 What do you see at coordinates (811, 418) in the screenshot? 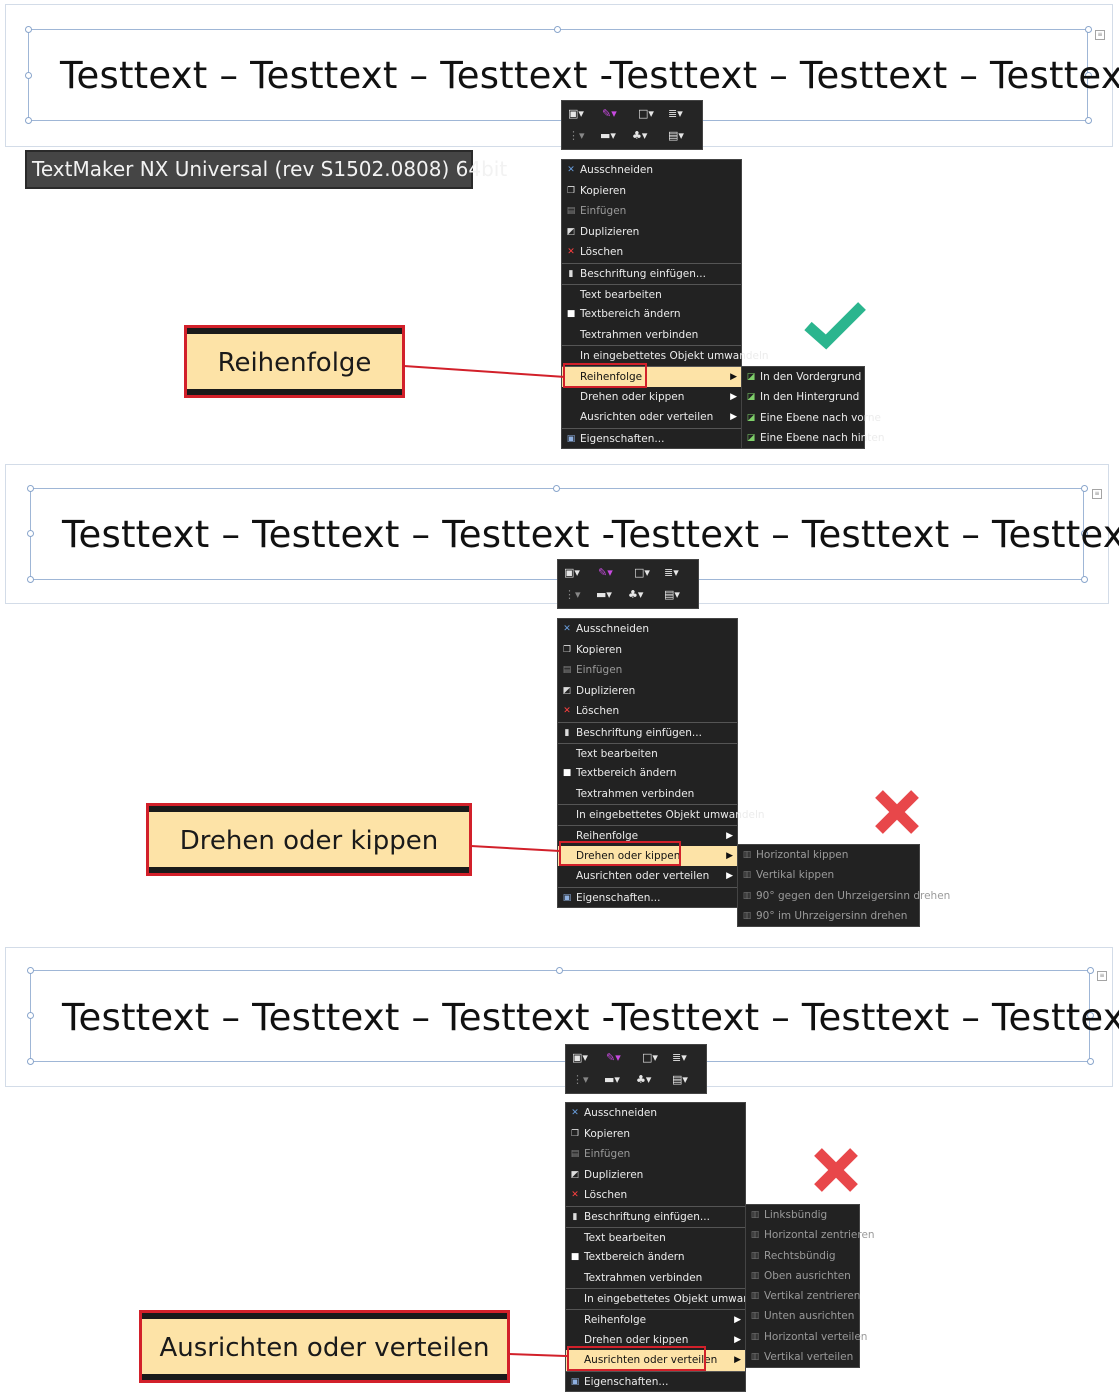
I see `submenu-item-eine-ebene-nach-vorne: ◪ Eine Ebene nach vorne` at bounding box center [811, 418].